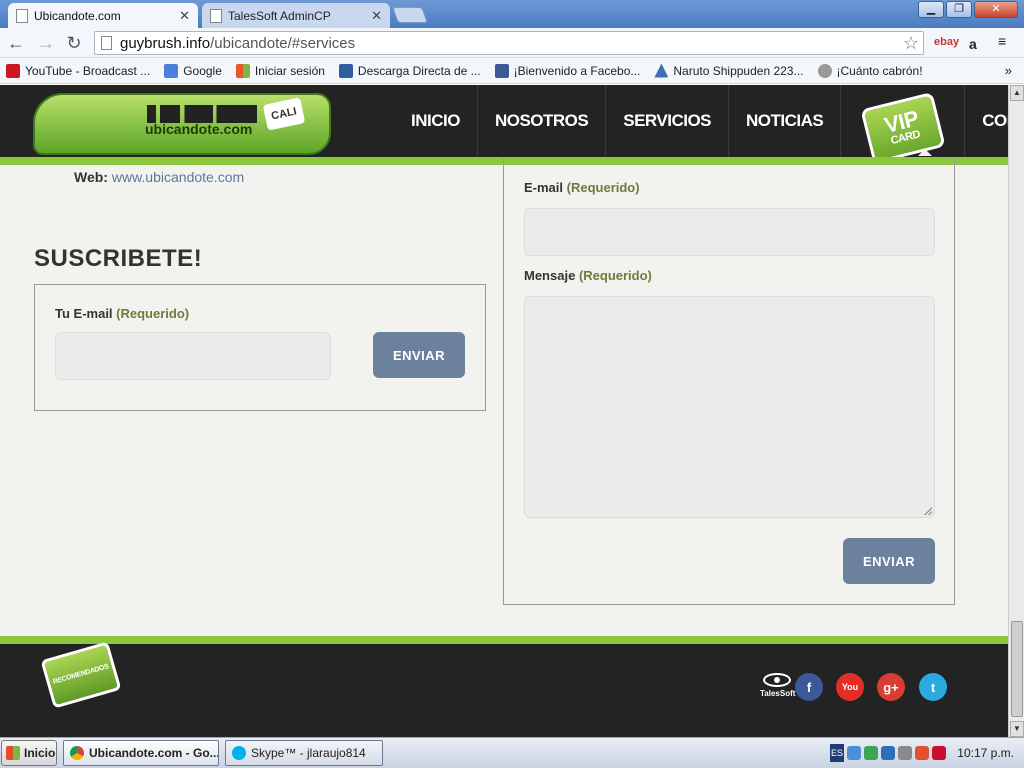 The image size is (1024, 768). What do you see at coordinates (939, 753) in the screenshot?
I see `antivirus-icon` at bounding box center [939, 753].